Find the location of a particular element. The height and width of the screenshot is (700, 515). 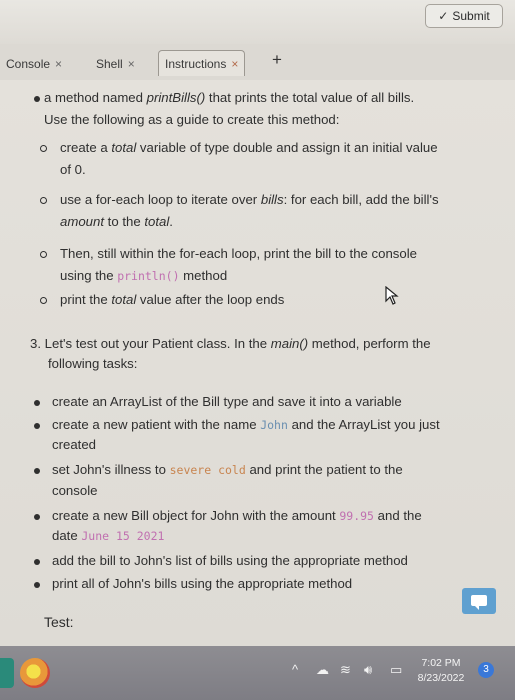

text: and the is located at coordinates (397, 515).